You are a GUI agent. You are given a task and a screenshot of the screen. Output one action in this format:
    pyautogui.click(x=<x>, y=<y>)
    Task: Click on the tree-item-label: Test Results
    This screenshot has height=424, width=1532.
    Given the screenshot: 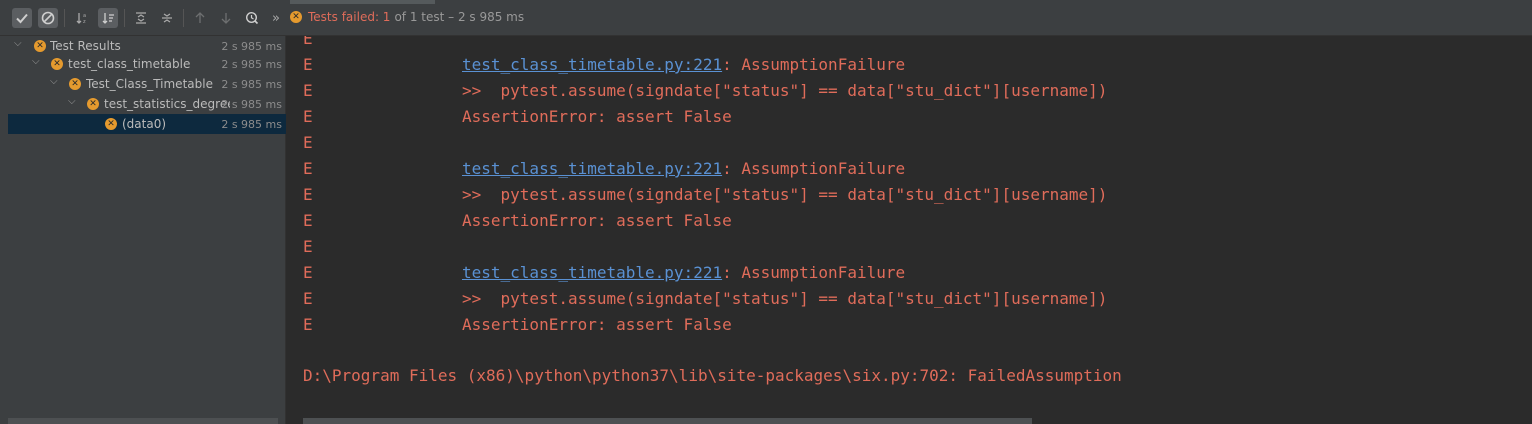 What is the action you would take?
    pyautogui.click(x=85, y=46)
    